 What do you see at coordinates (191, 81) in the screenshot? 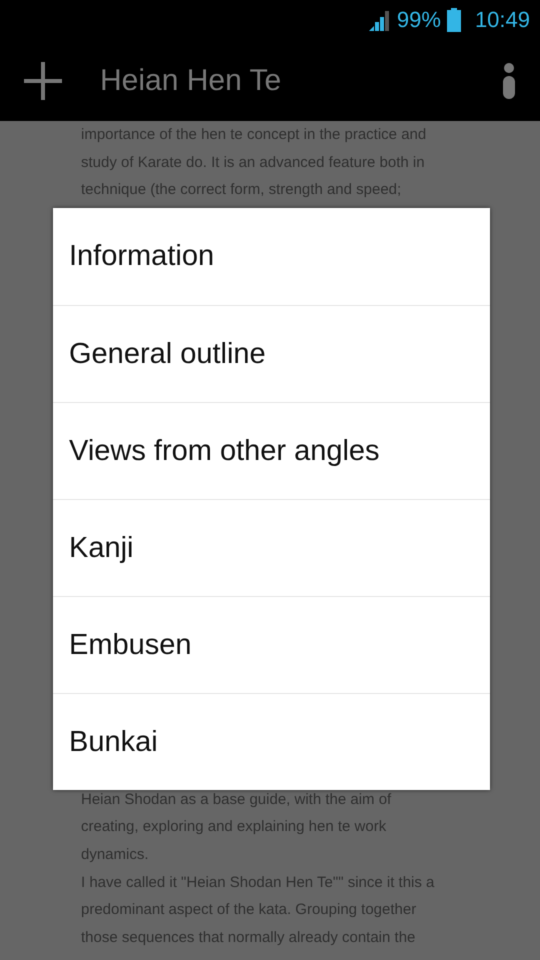
I see `app-title: Heian Hen Te` at bounding box center [191, 81].